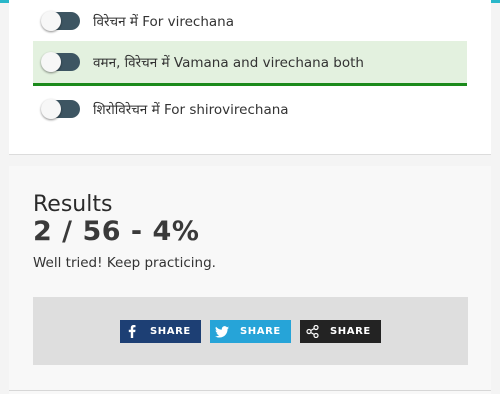 Image resolution: width=500 pixels, height=394 pixels. What do you see at coordinates (260, 331) in the screenshot?
I see `twitter-share-label: SHARE` at bounding box center [260, 331].